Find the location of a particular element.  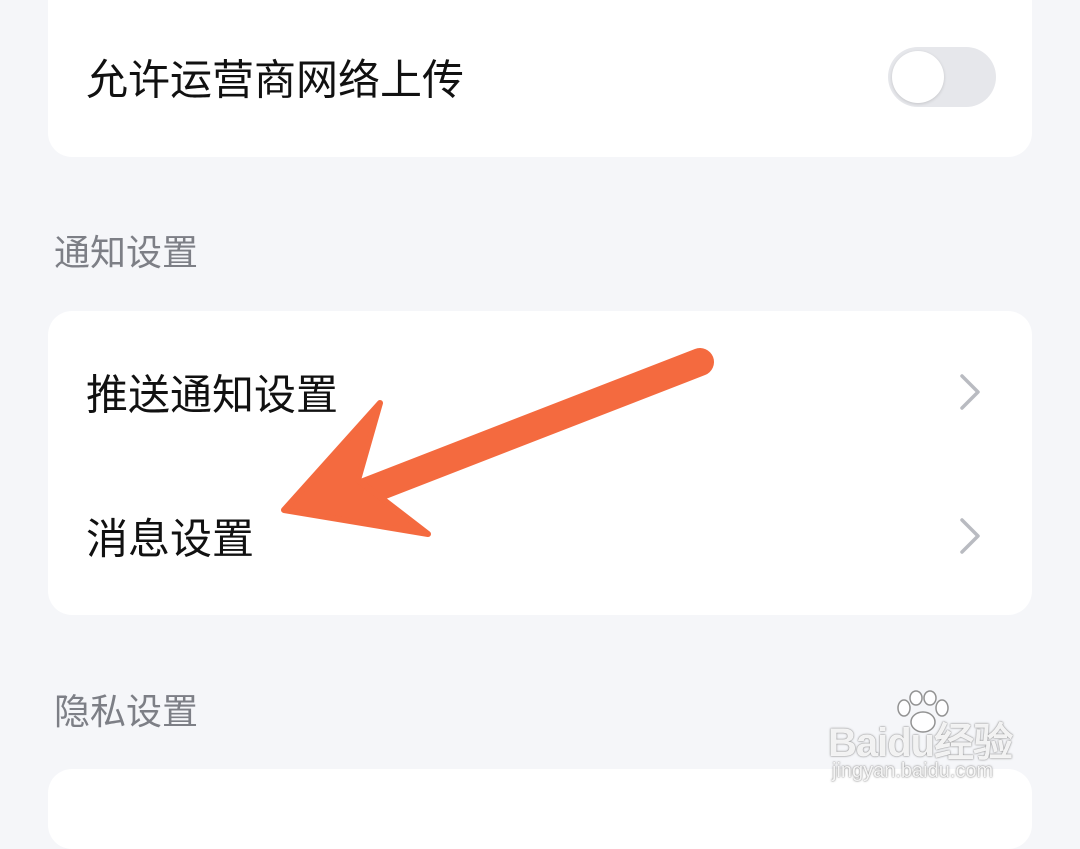

push-notification-settings-label: 推送通知设置 is located at coordinates (212, 395).